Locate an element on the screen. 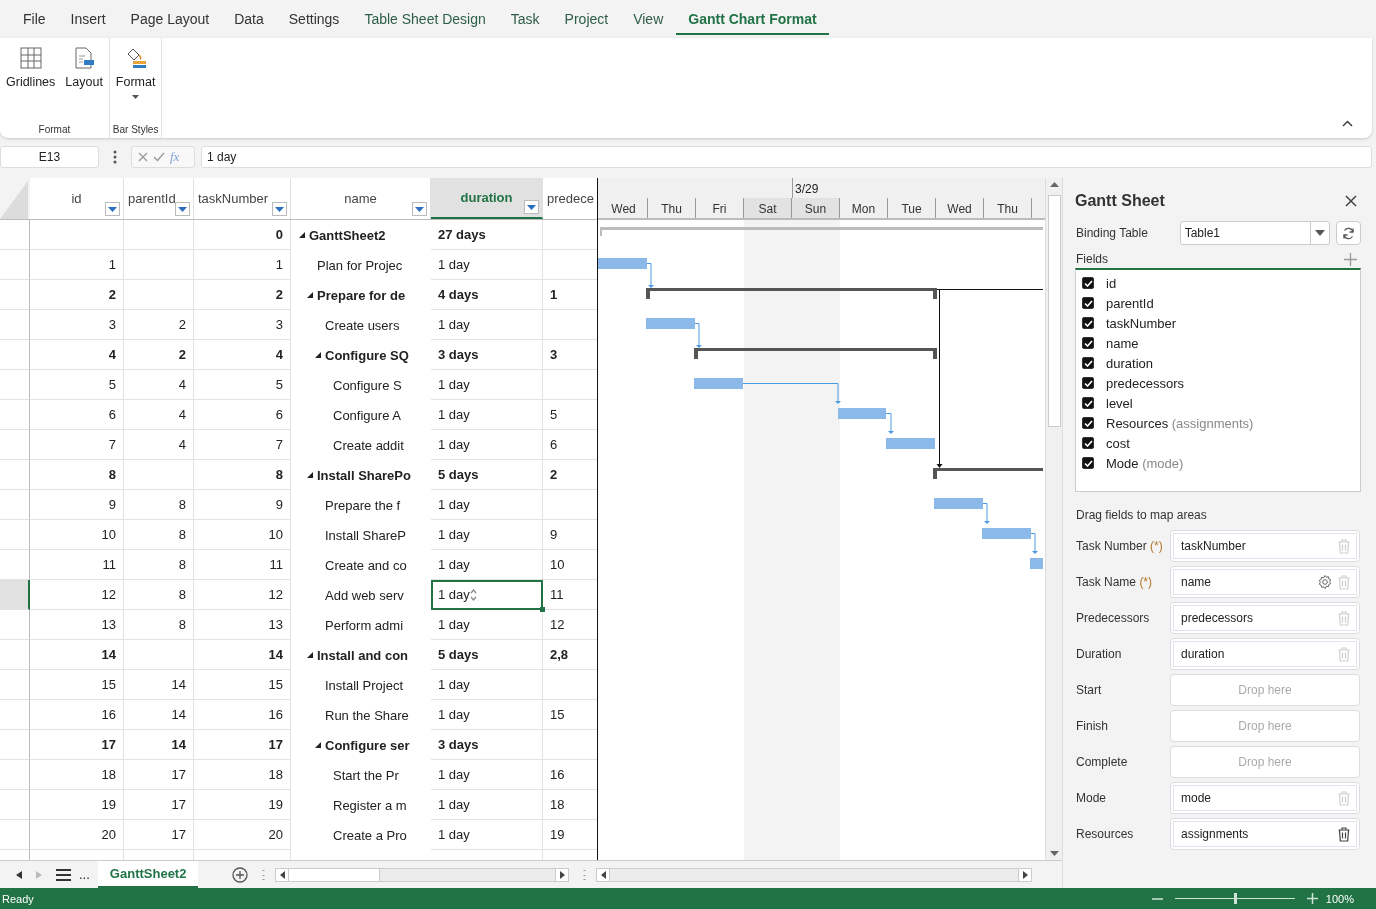 The height and width of the screenshot is (909, 1376). table-cell: 1 is located at coordinates (242, 265).